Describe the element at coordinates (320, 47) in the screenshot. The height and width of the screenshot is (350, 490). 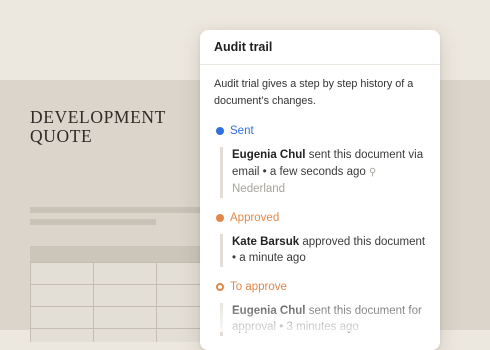
I see `audit-trail-header: Audit trail` at that location.